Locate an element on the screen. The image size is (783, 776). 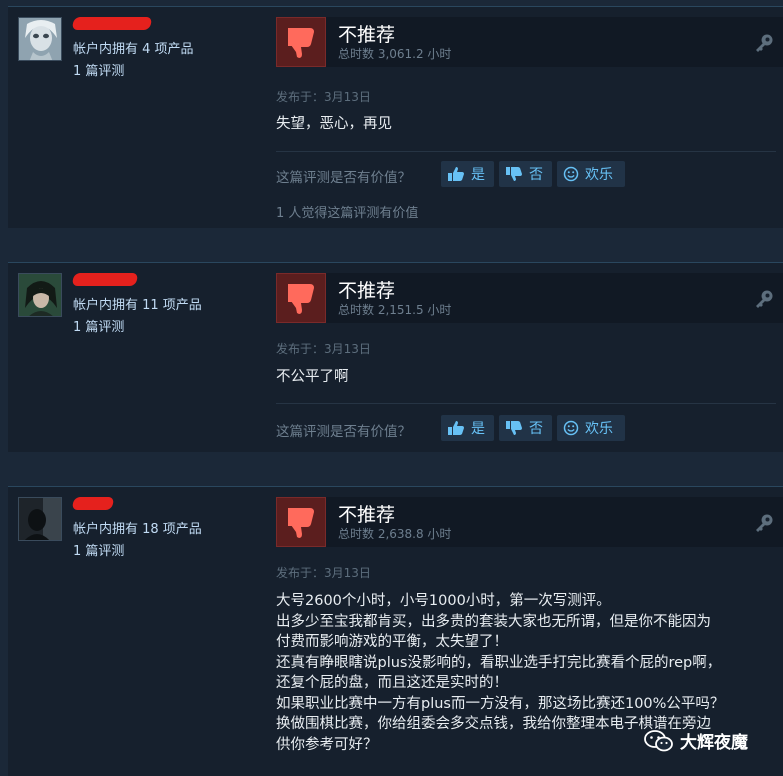
review-line: 付费而影响游戏的平衡，太失望了！ is located at coordinates (392, 642).